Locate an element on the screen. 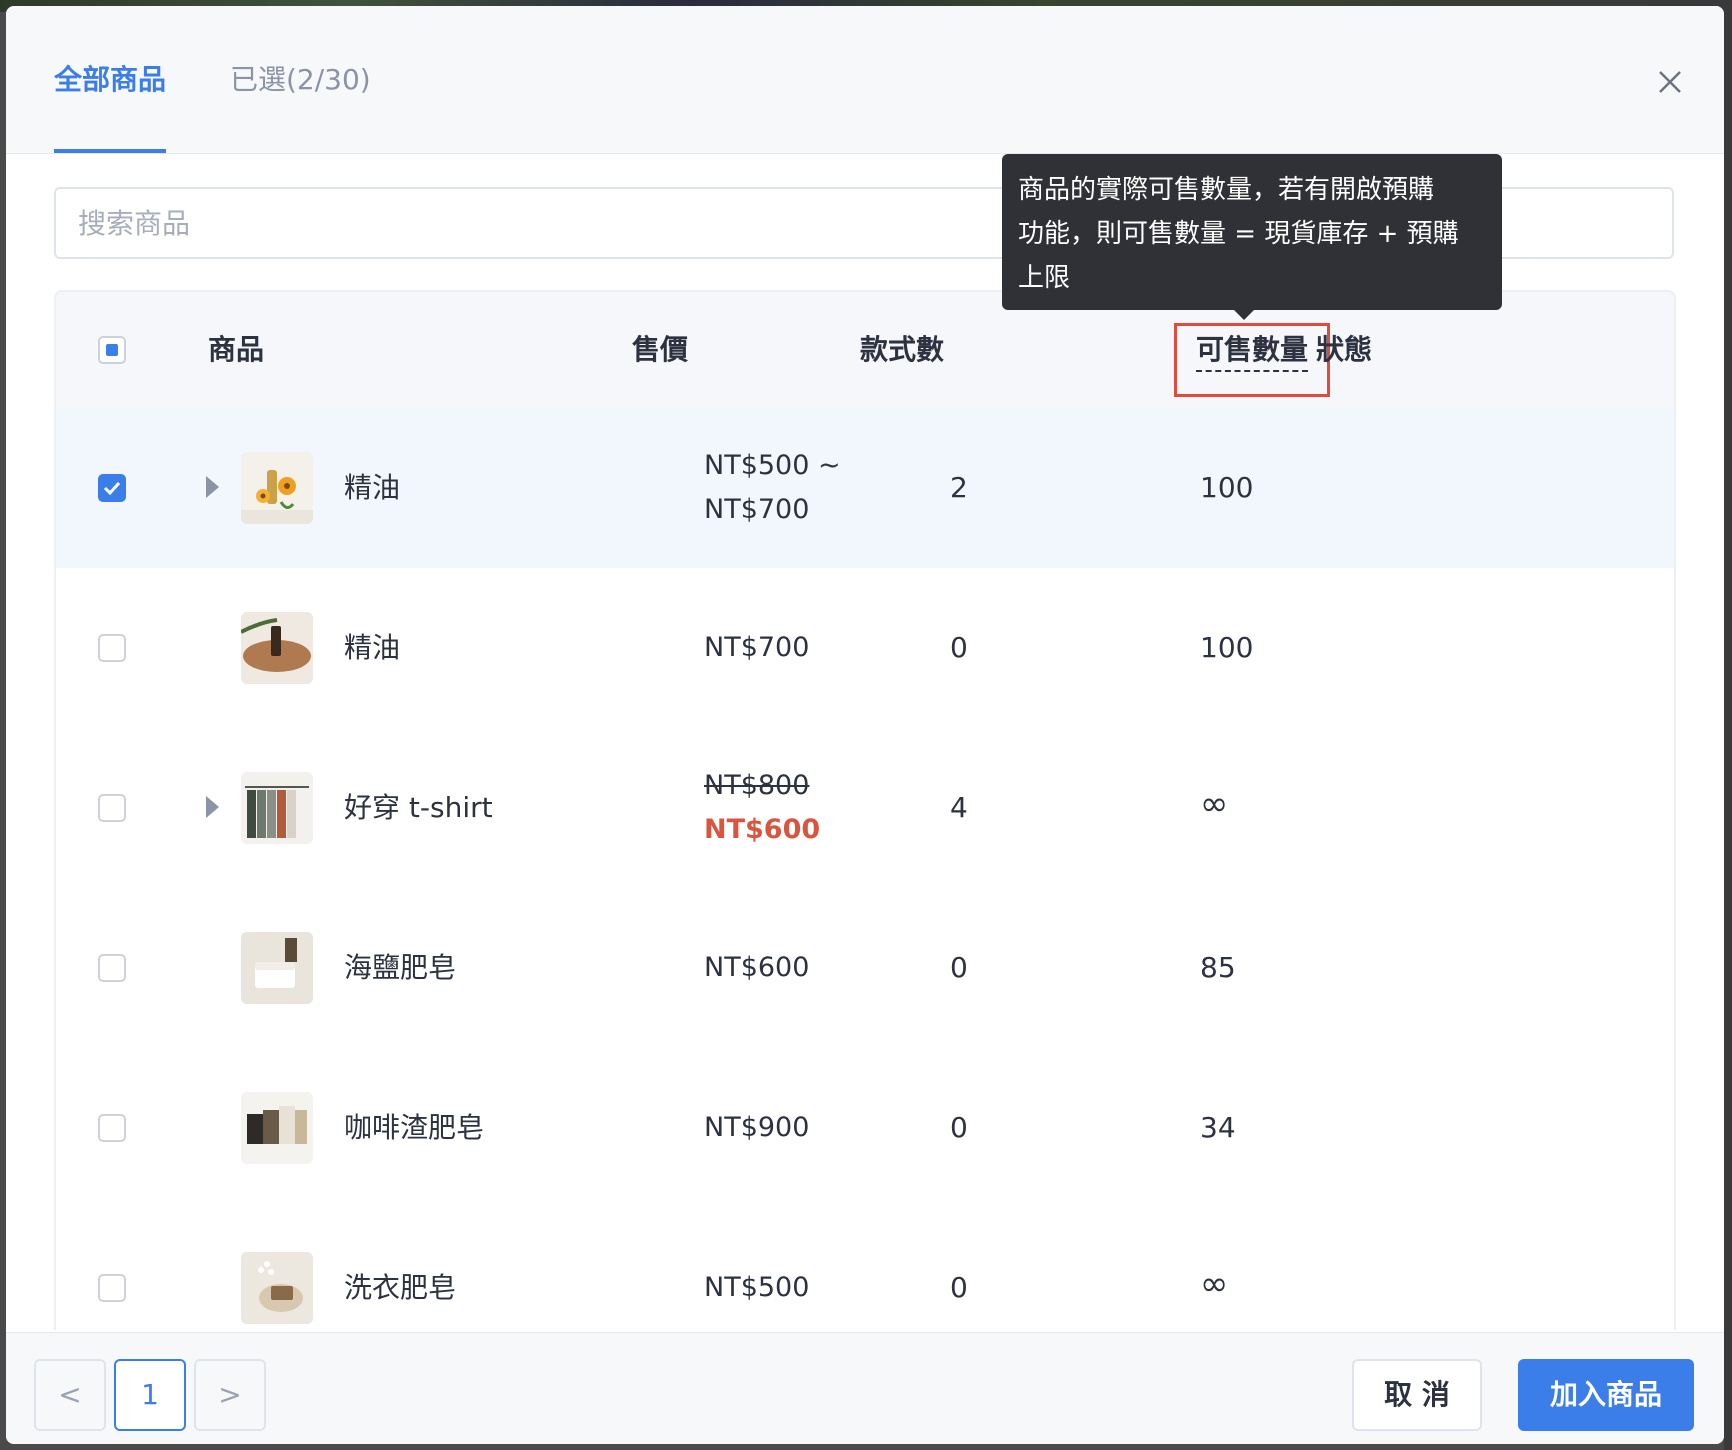  table-row: 咖啡渣肥皂 NT$900 0 34 is located at coordinates (865, 1128).